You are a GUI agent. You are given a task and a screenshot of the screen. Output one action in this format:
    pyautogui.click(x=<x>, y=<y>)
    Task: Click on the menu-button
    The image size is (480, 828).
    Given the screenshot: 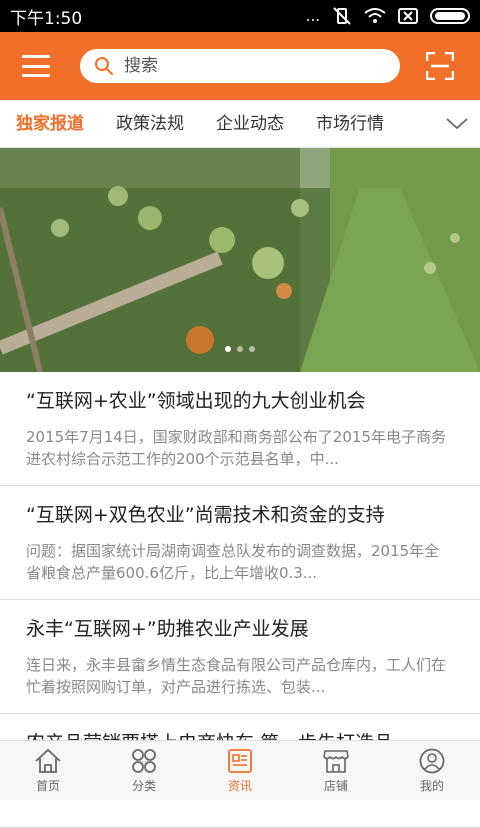 What is the action you would take?
    pyautogui.click(x=36, y=66)
    